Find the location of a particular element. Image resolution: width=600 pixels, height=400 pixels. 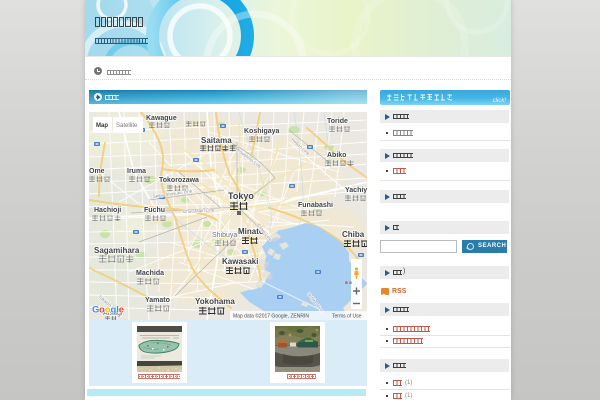

svg-text: Saitama is located at coordinates (216, 140).